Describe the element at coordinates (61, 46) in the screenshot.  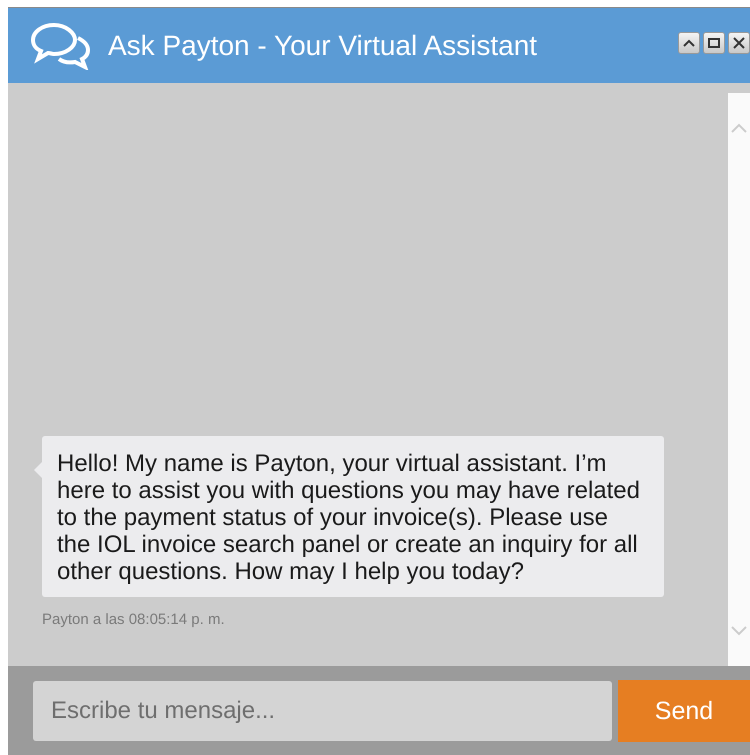
I see `chat-bubbles-icon` at that location.